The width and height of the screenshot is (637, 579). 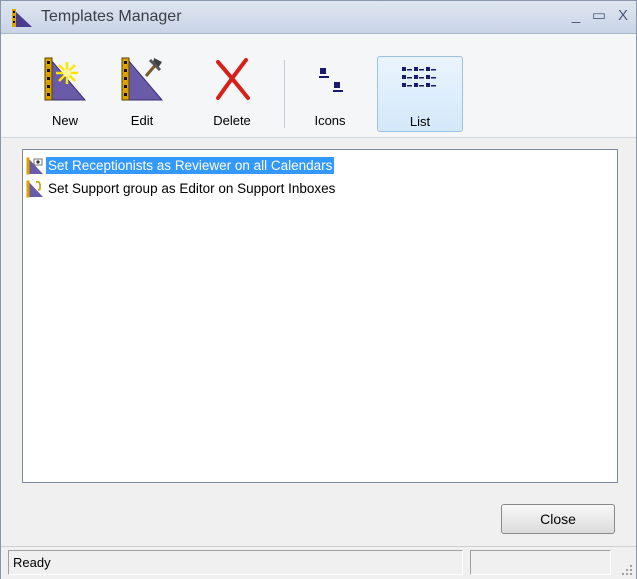 What do you see at coordinates (284, 94) in the screenshot?
I see `toolbar-separator` at bounding box center [284, 94].